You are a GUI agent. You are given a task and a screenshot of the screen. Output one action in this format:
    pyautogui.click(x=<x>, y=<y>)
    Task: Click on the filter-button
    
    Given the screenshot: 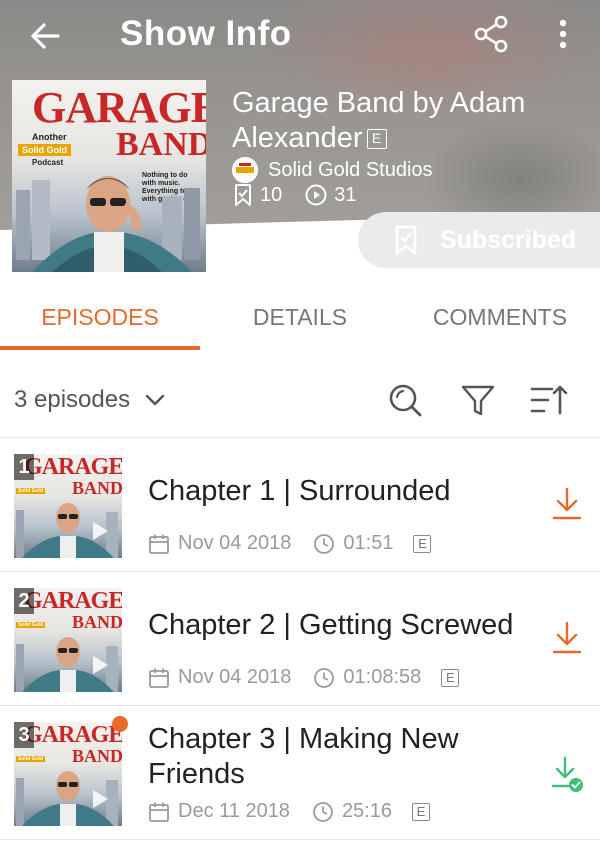 What is the action you would take?
    pyautogui.click(x=478, y=400)
    